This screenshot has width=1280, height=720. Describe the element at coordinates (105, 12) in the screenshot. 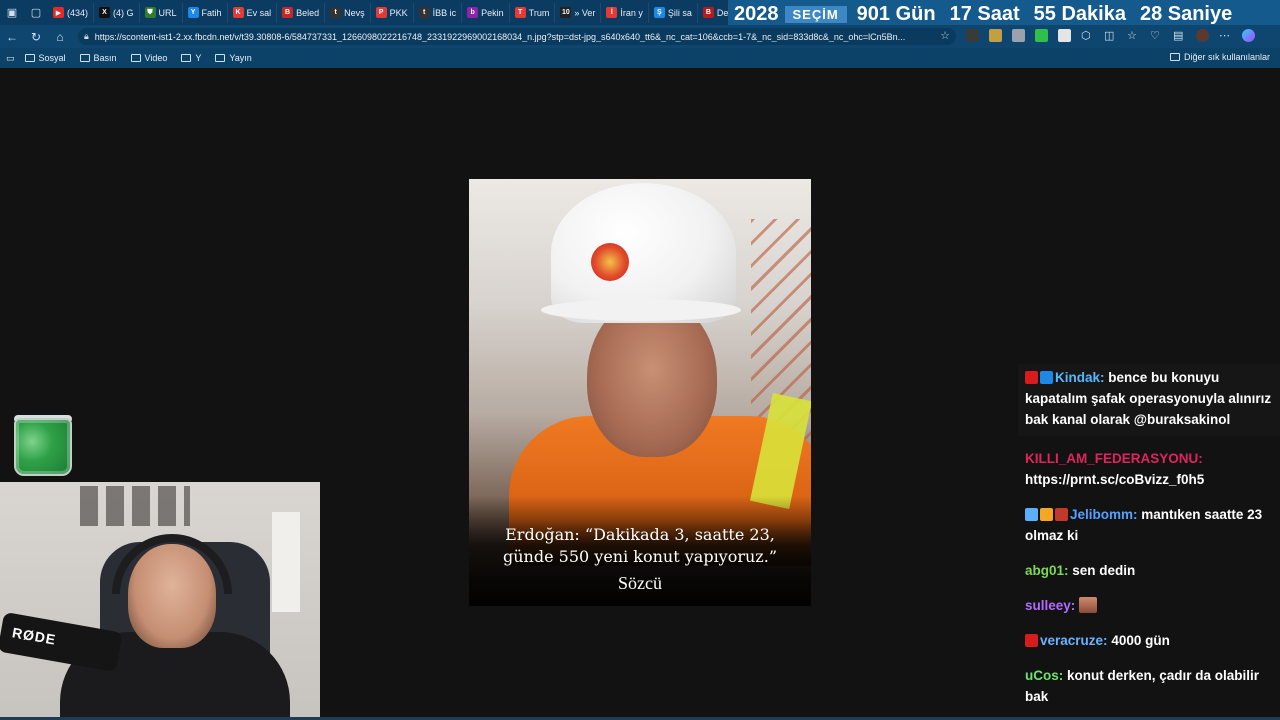

I see `tab-favicon-icon: X` at that location.